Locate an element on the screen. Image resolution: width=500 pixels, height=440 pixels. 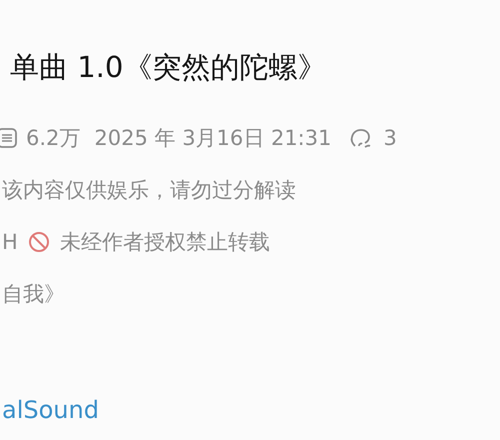
description-text: 自我》 is located at coordinates (33, 294).